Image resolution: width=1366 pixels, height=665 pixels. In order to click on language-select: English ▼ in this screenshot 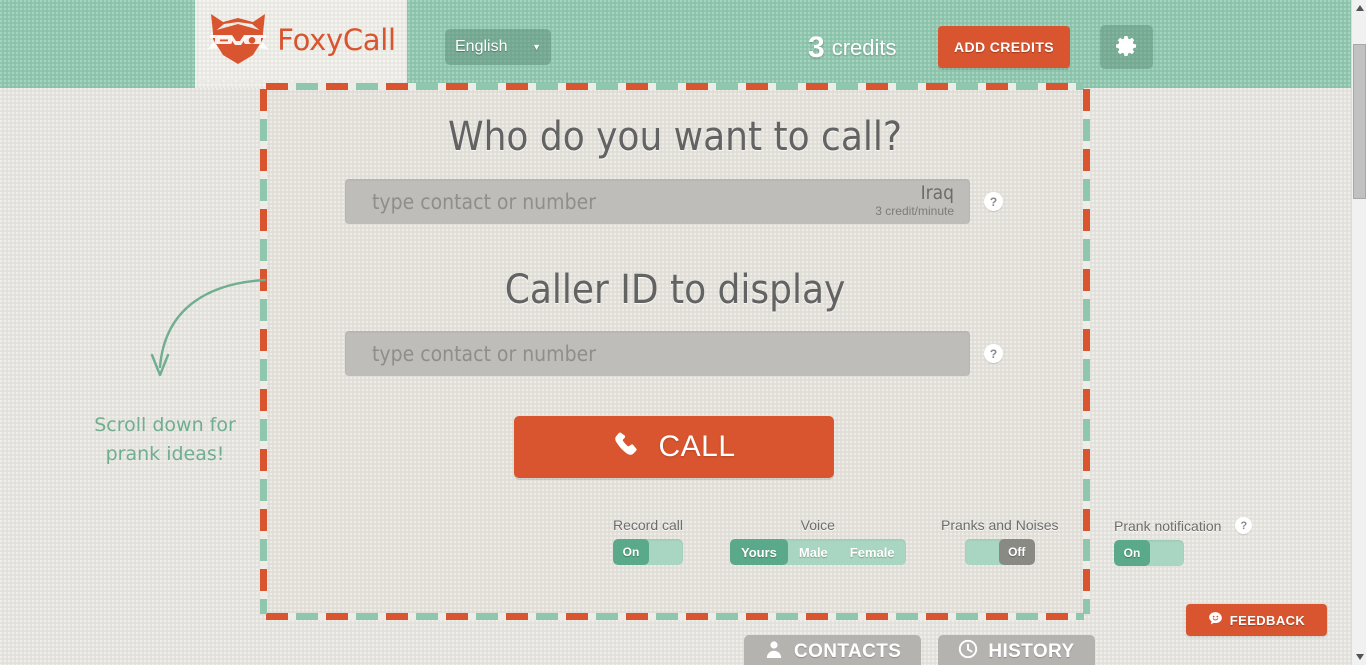, I will do `click(498, 47)`.